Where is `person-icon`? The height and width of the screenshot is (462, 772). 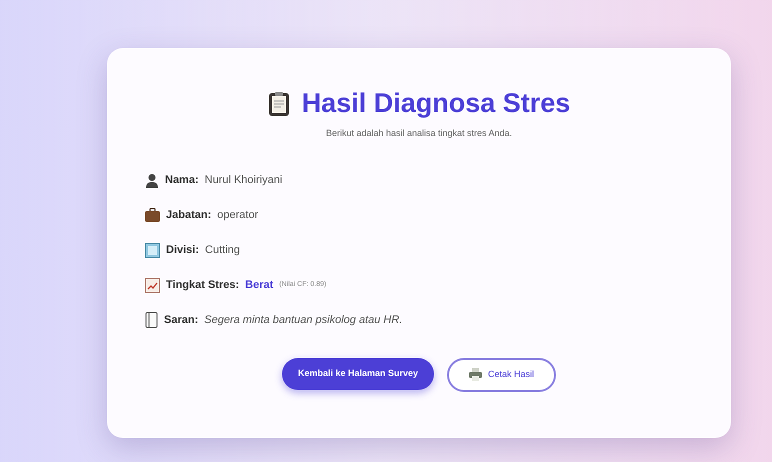
person-icon is located at coordinates (152, 180).